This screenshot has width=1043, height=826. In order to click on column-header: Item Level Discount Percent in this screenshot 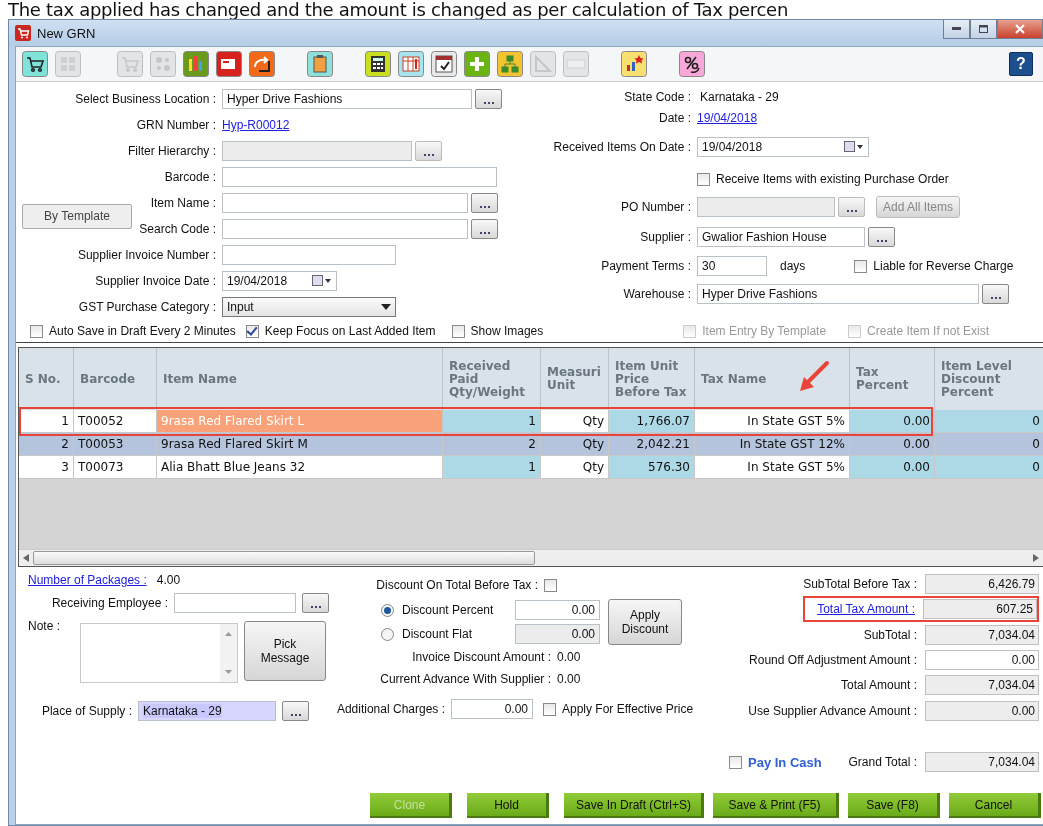, I will do `click(989, 379)`.